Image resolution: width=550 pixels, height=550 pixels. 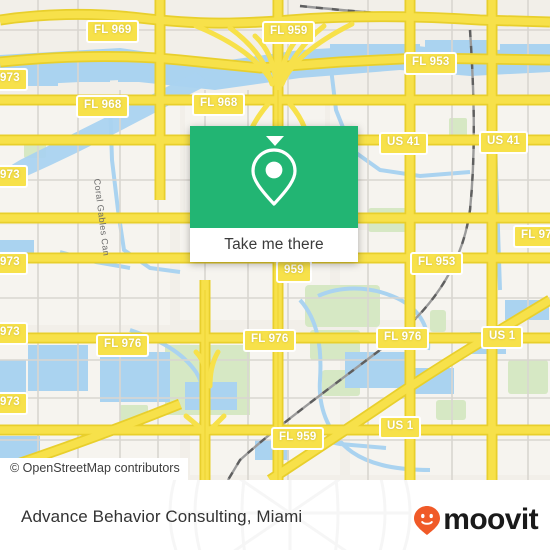 I want to click on moovit-wordmark: moovit, so click(x=490, y=519).